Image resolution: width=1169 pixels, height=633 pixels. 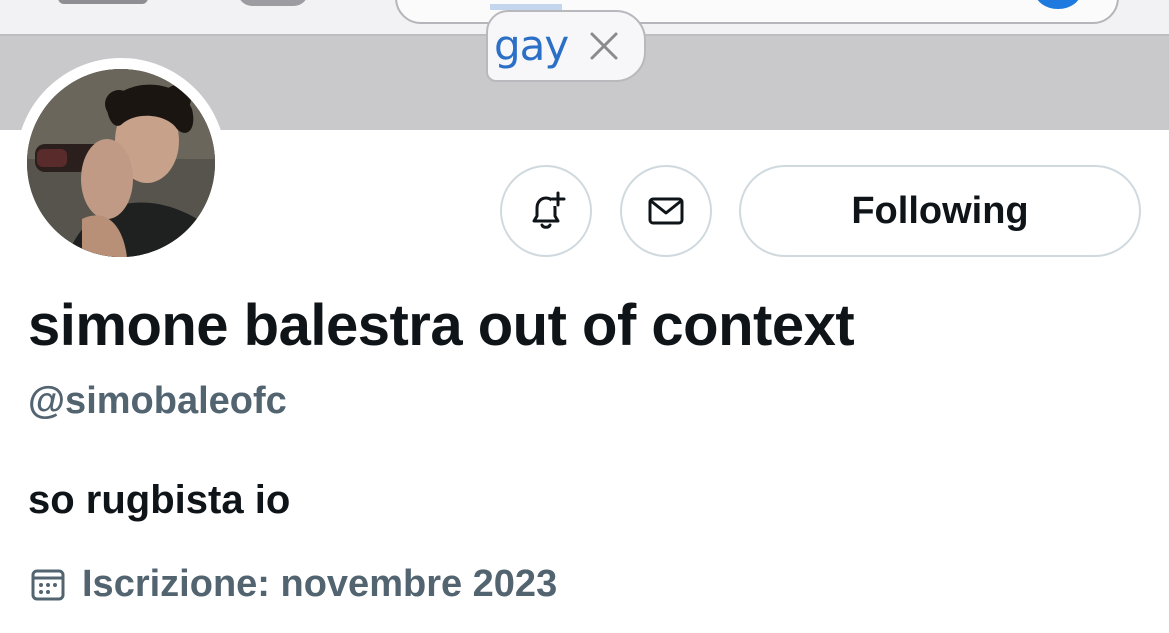 I want to click on search-token-text: gay, so click(x=531, y=45).